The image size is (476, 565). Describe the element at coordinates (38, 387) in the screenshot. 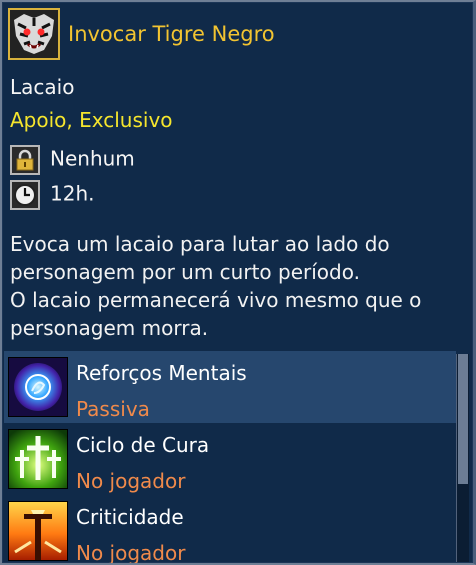

I see `mental-orb-icon` at that location.